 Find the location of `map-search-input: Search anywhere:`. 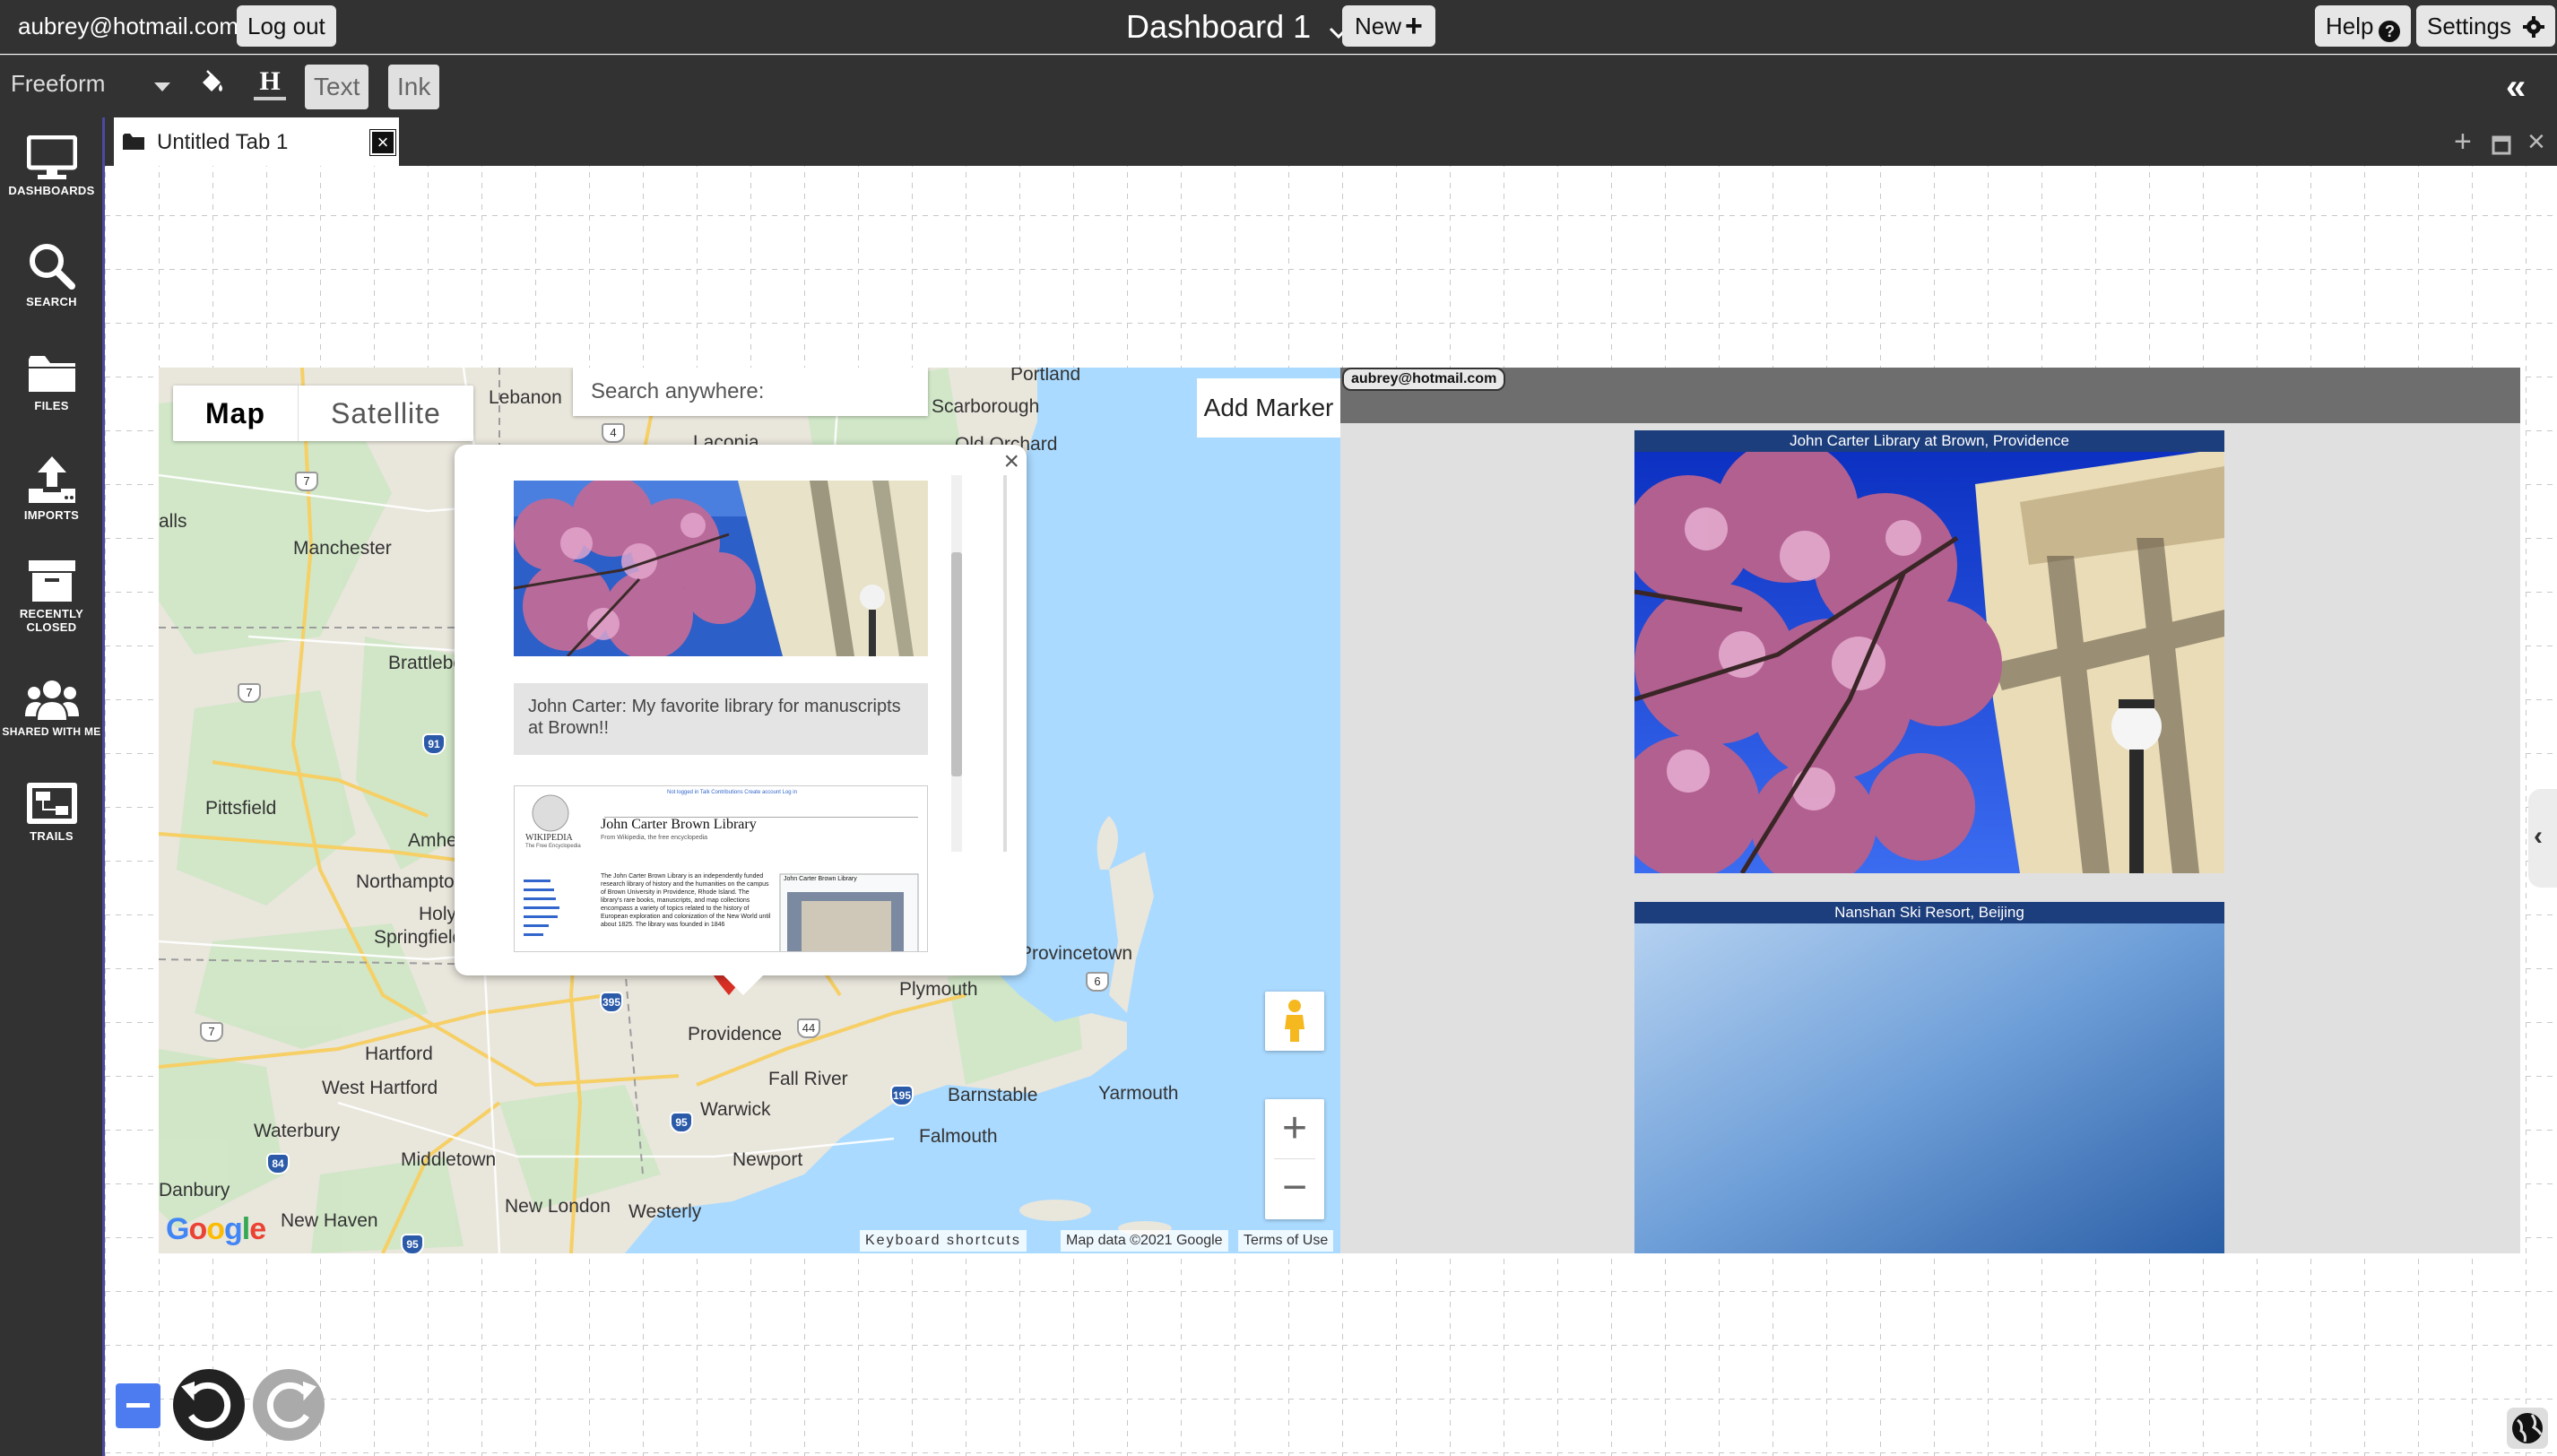

map-search-input: Search anywhere: is located at coordinates (750, 392).